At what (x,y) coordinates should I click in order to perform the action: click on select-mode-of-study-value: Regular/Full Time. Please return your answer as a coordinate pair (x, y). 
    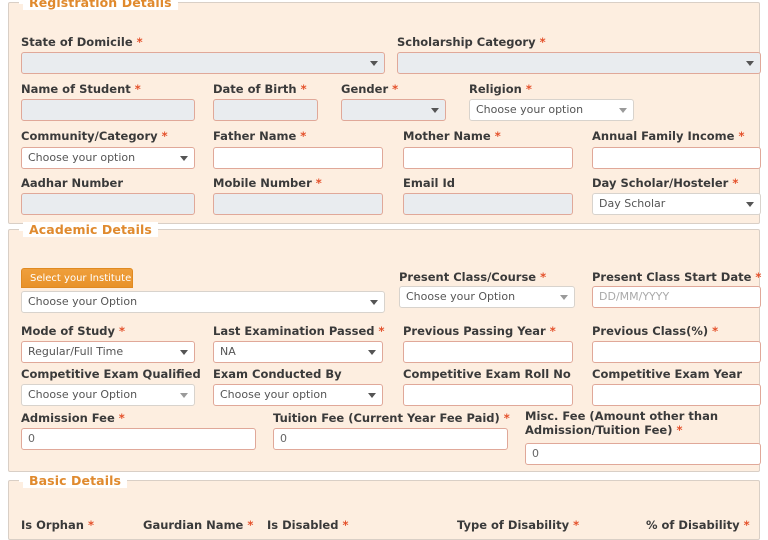
    Looking at the image, I should click on (76, 351).